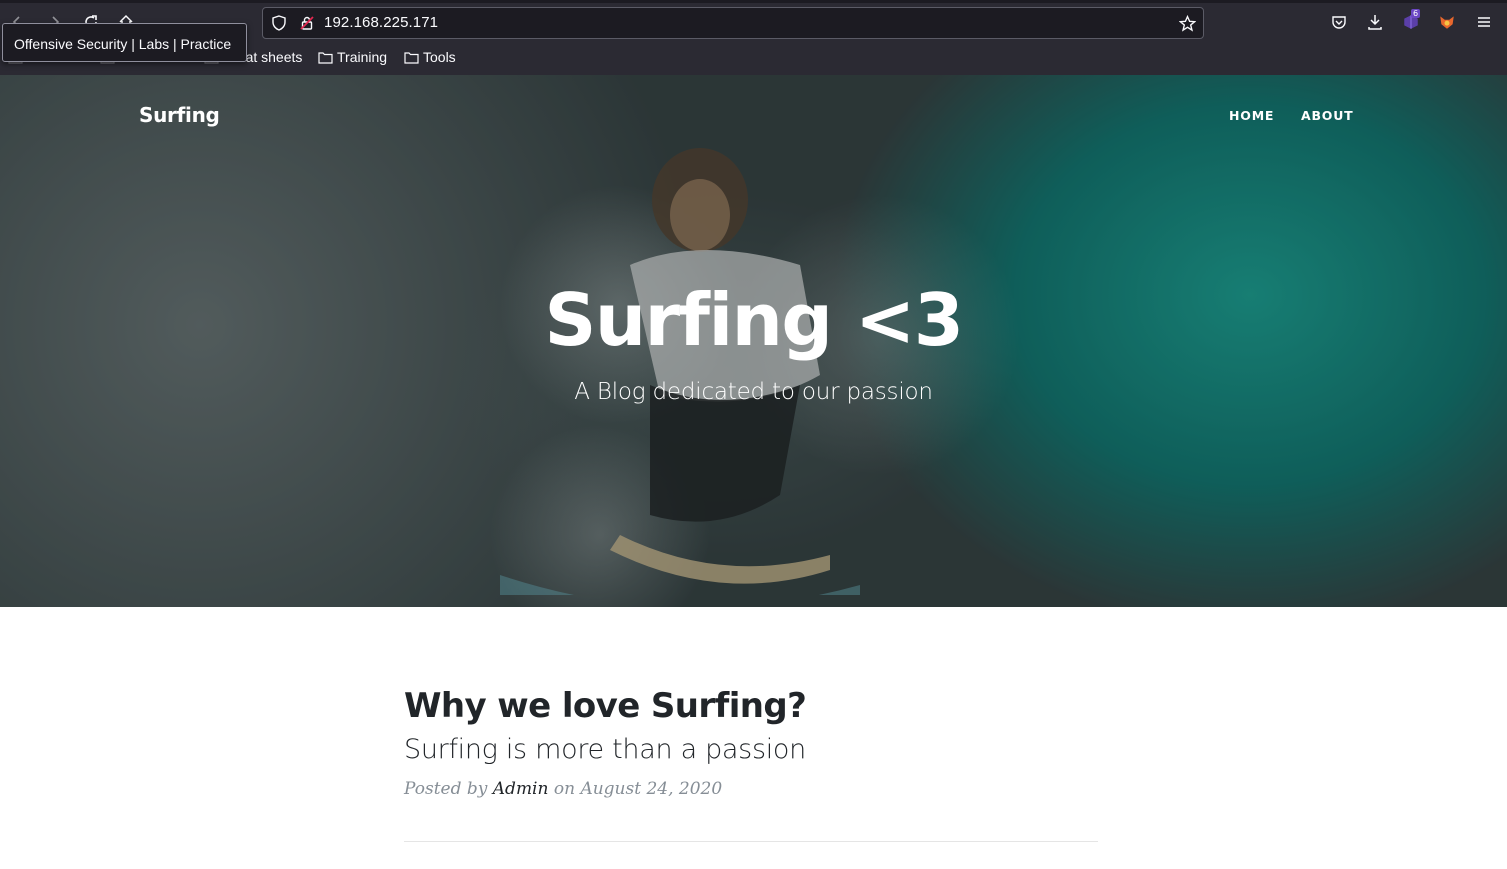 The height and width of the screenshot is (869, 1507). I want to click on hero-subtitle: A Blog dedicated to our passion, so click(753, 392).